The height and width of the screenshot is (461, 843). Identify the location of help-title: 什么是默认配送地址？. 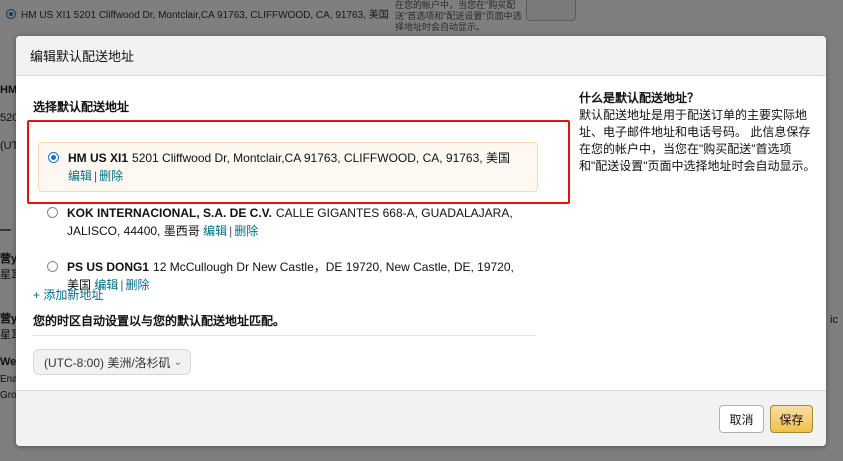
(639, 98).